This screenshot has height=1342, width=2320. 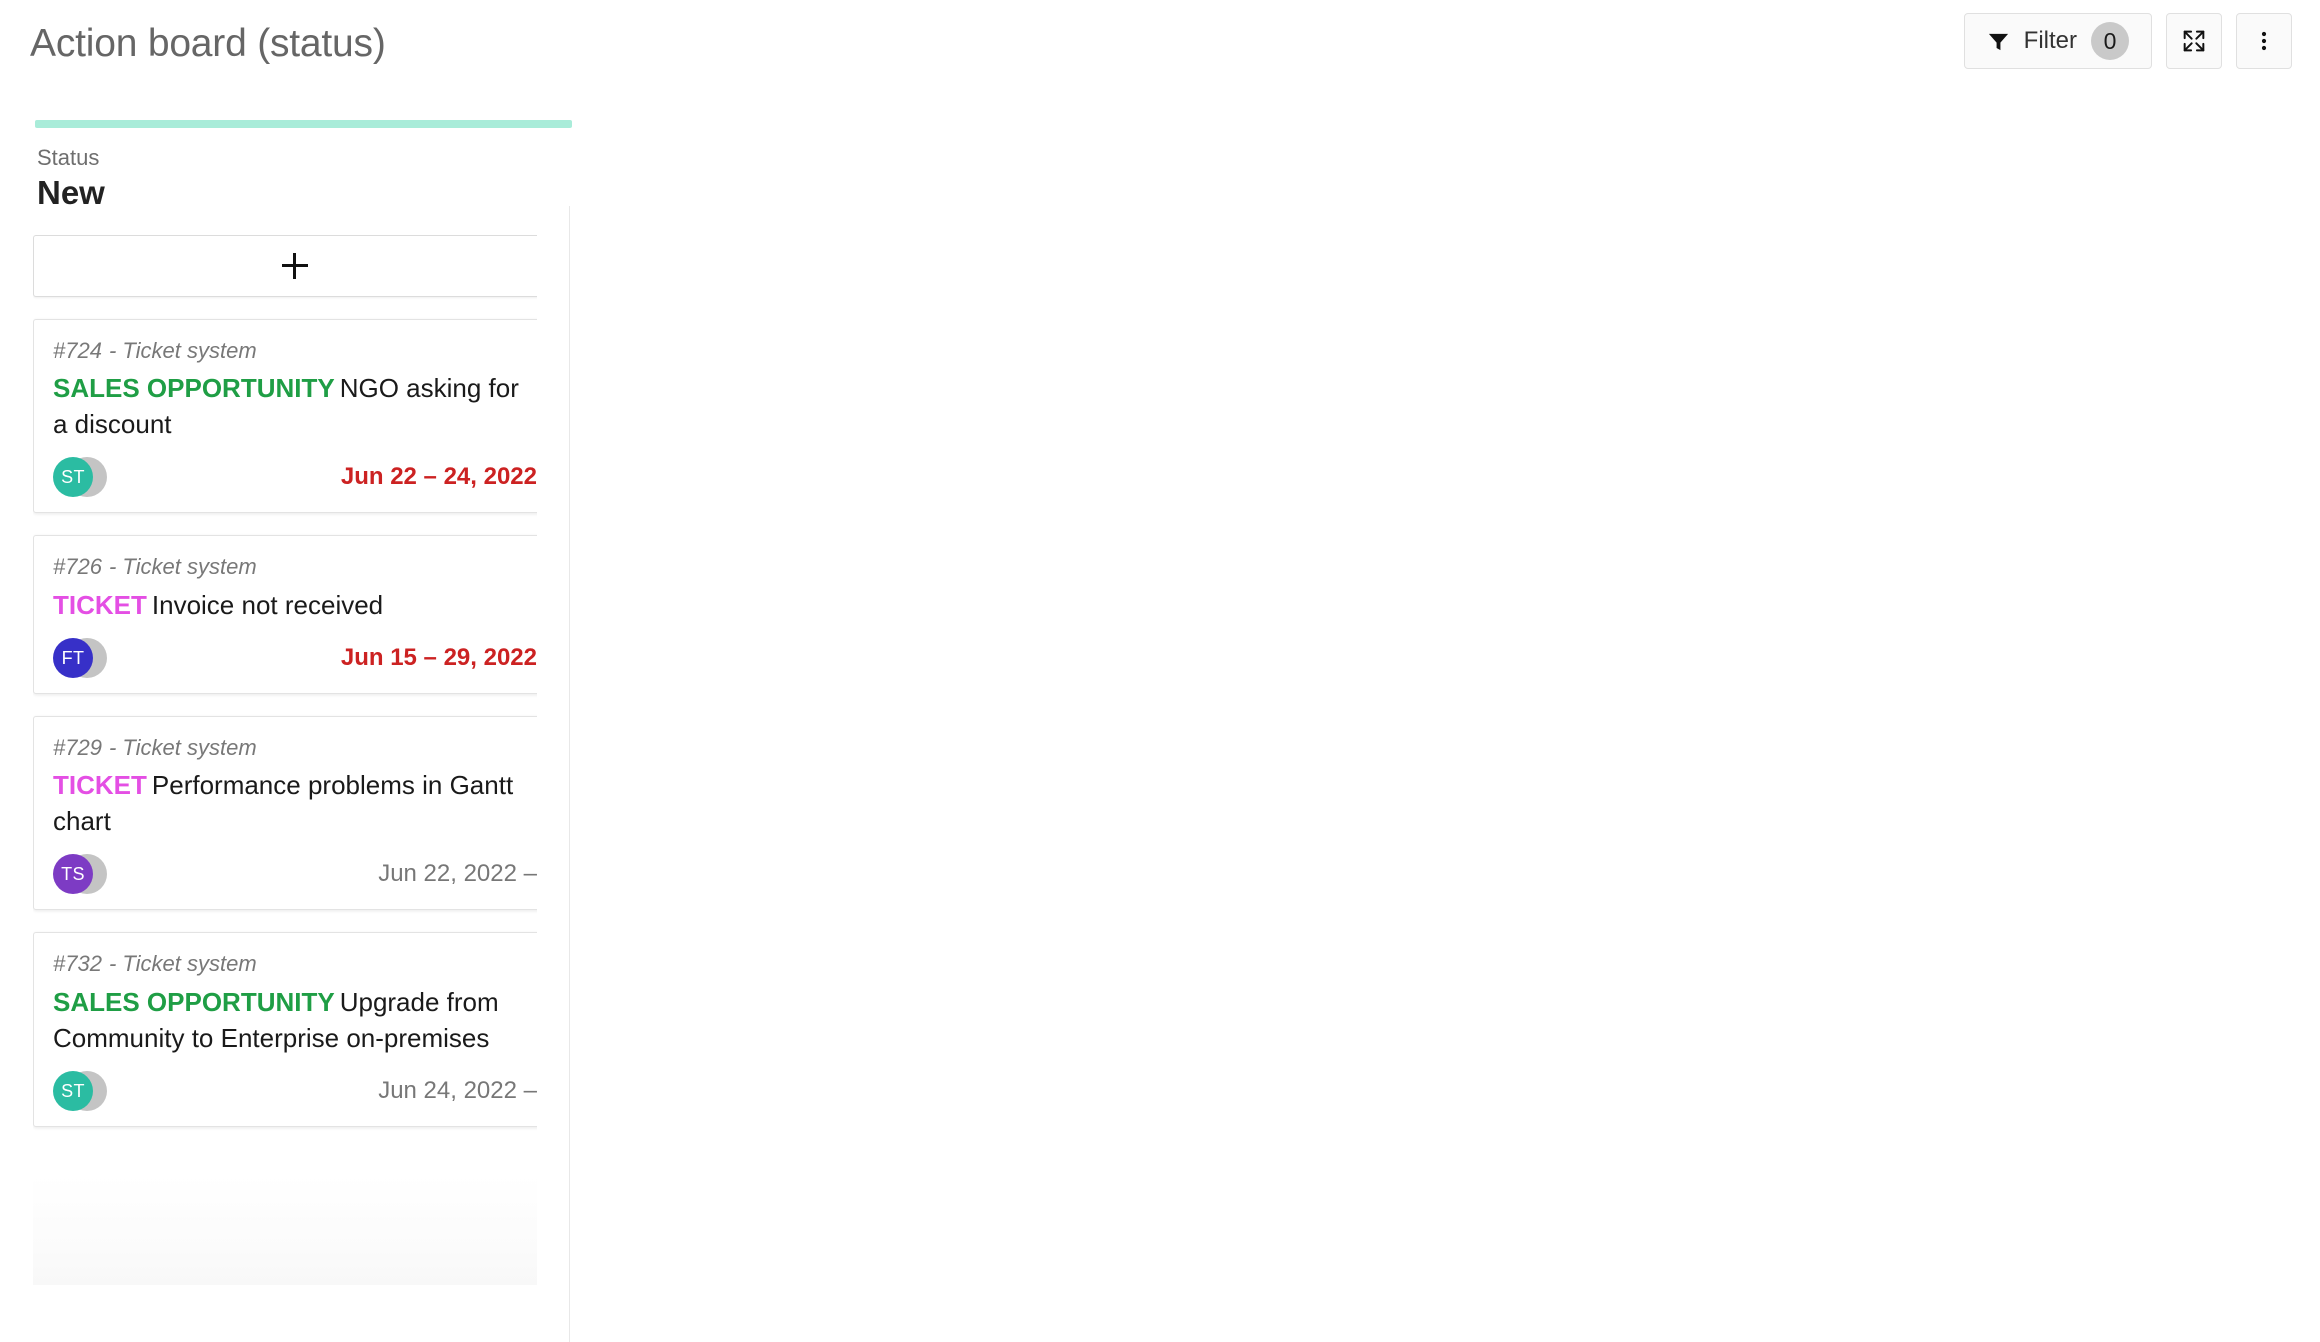 I want to click on card-footer: ST Jun 24, 2022 –, so click(x=295, y=1090).